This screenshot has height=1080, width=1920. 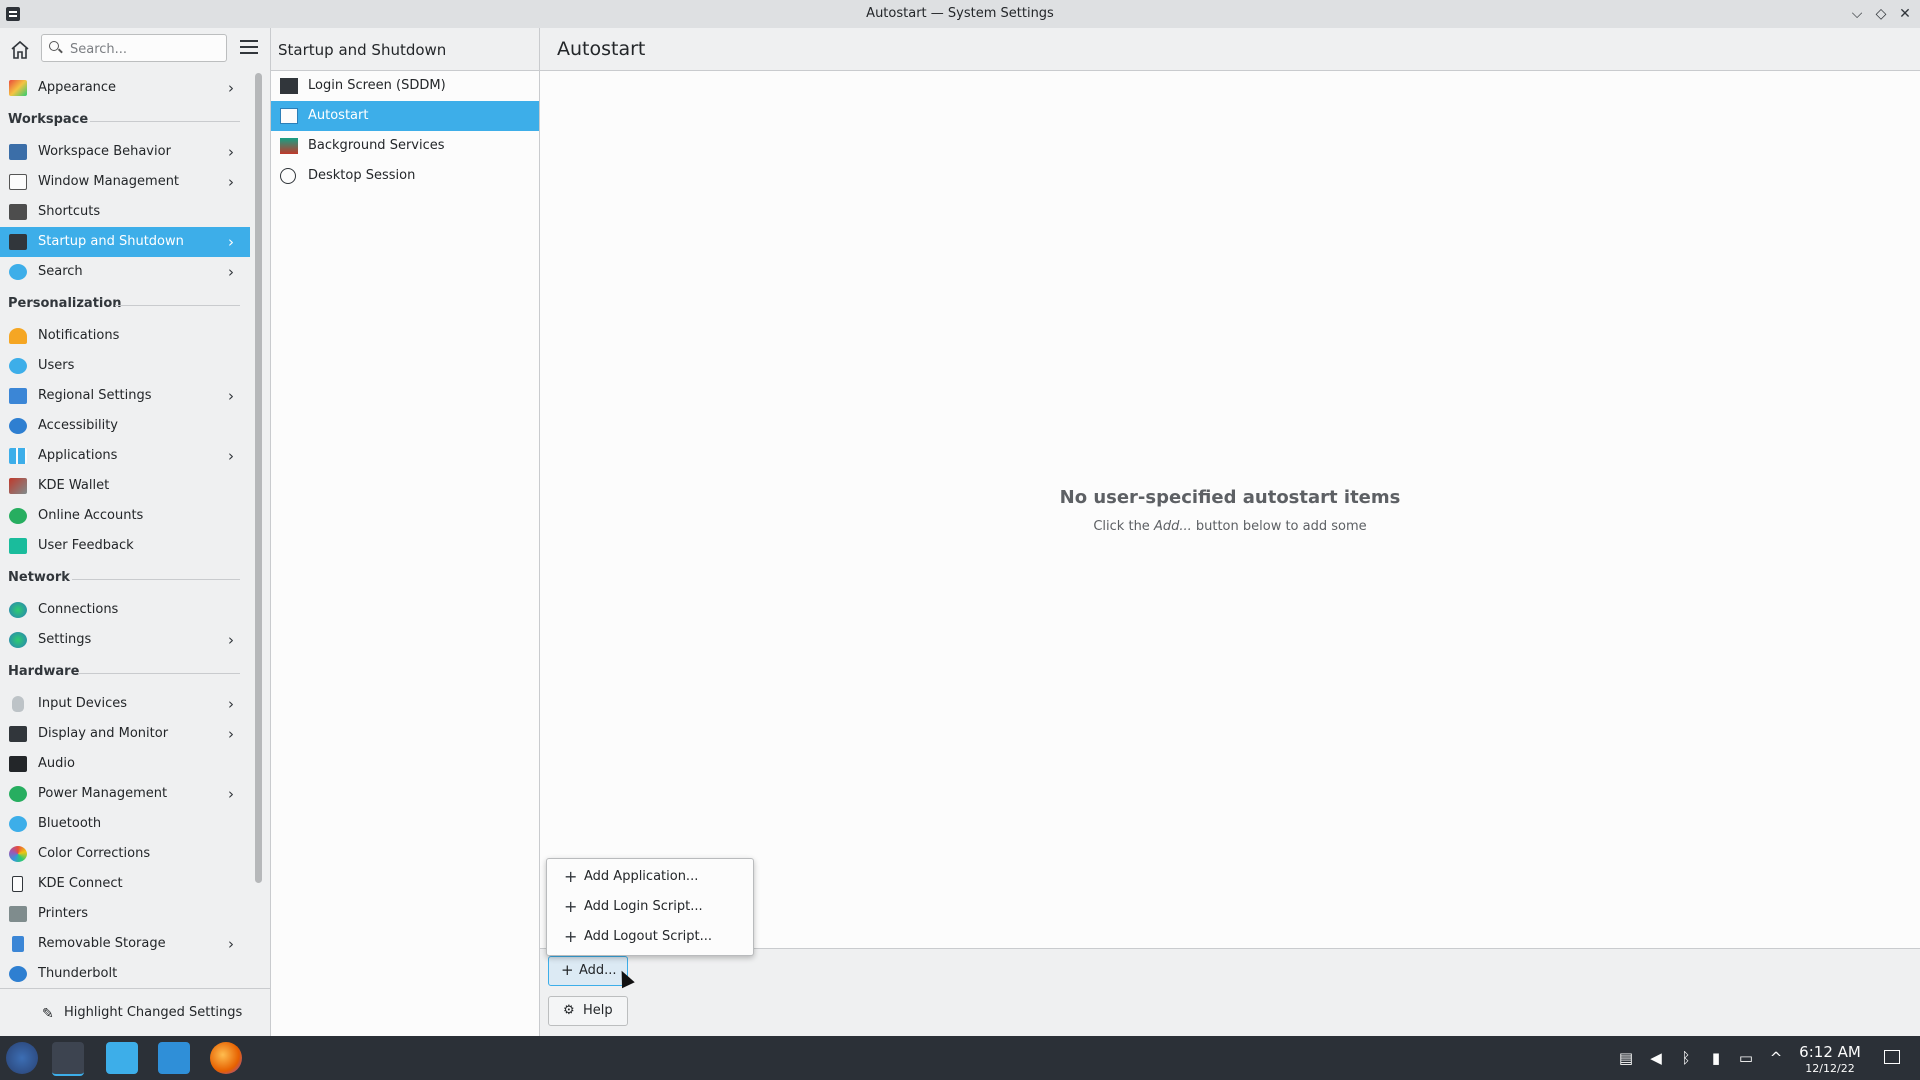 I want to click on bluetooth-icon, so click(x=18, y=824).